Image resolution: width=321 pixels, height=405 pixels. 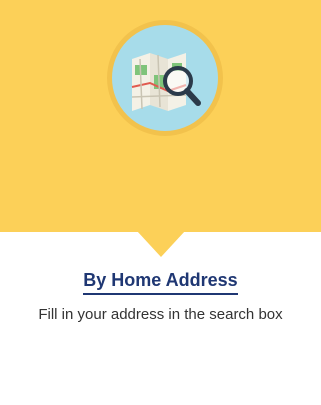 I want to click on card-title: By Home Address, so click(x=160, y=281).